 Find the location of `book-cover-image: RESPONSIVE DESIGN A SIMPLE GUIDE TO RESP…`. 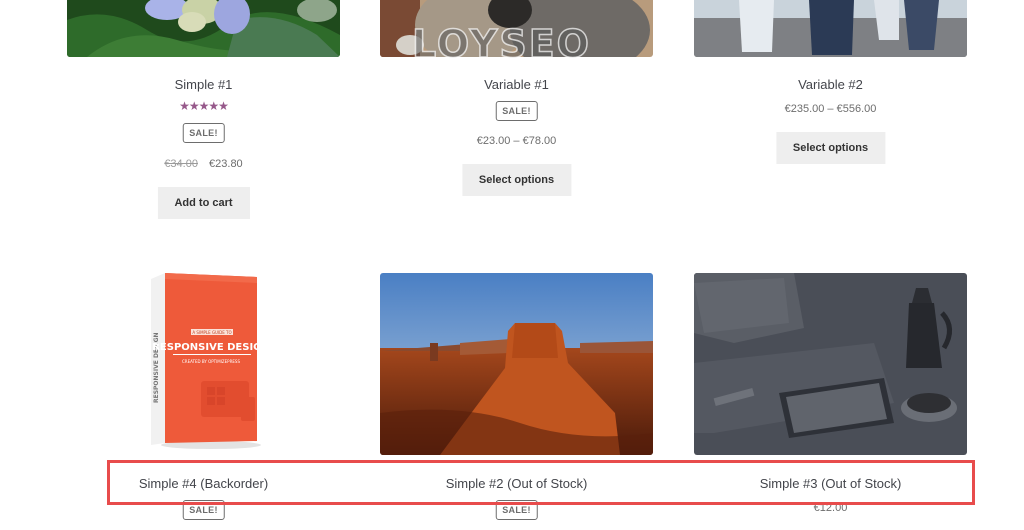

book-cover-image: RESPONSIVE DESIGN A SIMPLE GUIDE TO RESP… is located at coordinates (210, 361).